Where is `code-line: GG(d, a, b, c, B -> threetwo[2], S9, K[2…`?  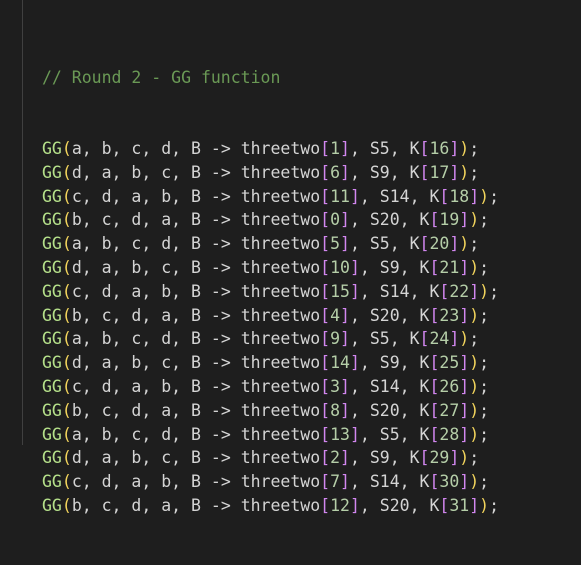
code-line: GG(d, a, b, c, B -> threetwo[2], S9, K[2… is located at coordinates (270, 458).